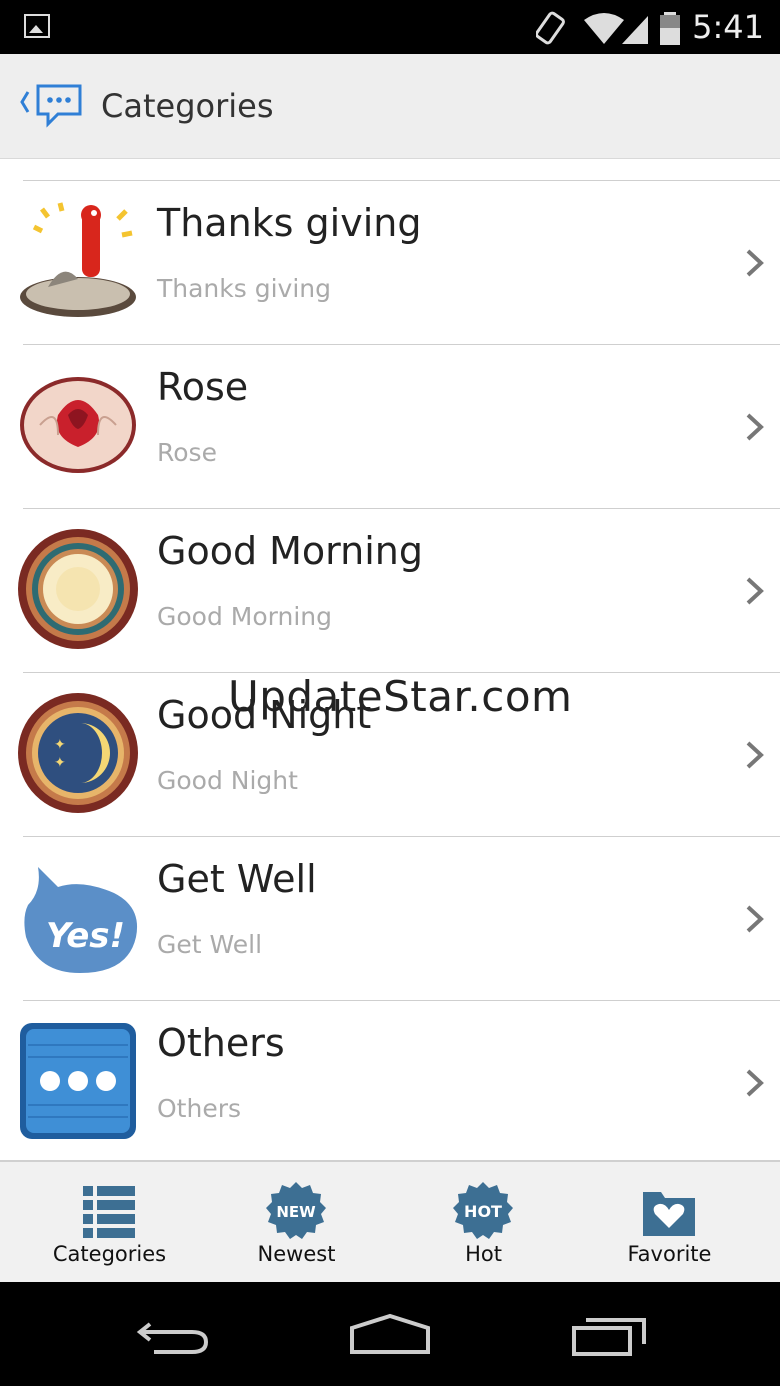  I want to click on category-title: Thanks giving, so click(289, 223).